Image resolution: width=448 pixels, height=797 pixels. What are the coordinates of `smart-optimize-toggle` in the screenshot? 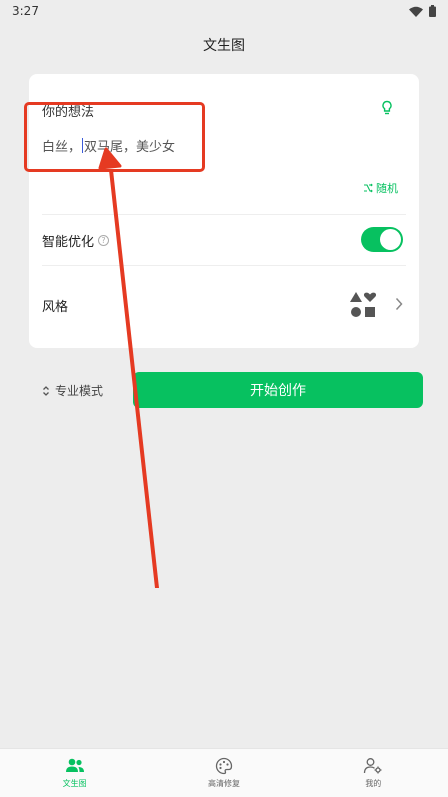 It's located at (382, 239).